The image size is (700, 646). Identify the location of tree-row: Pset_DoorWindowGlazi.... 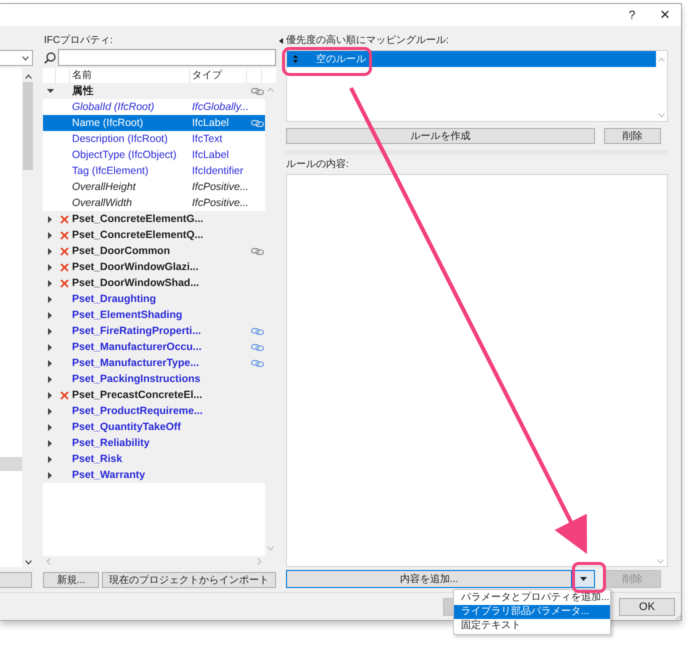
(154, 267).